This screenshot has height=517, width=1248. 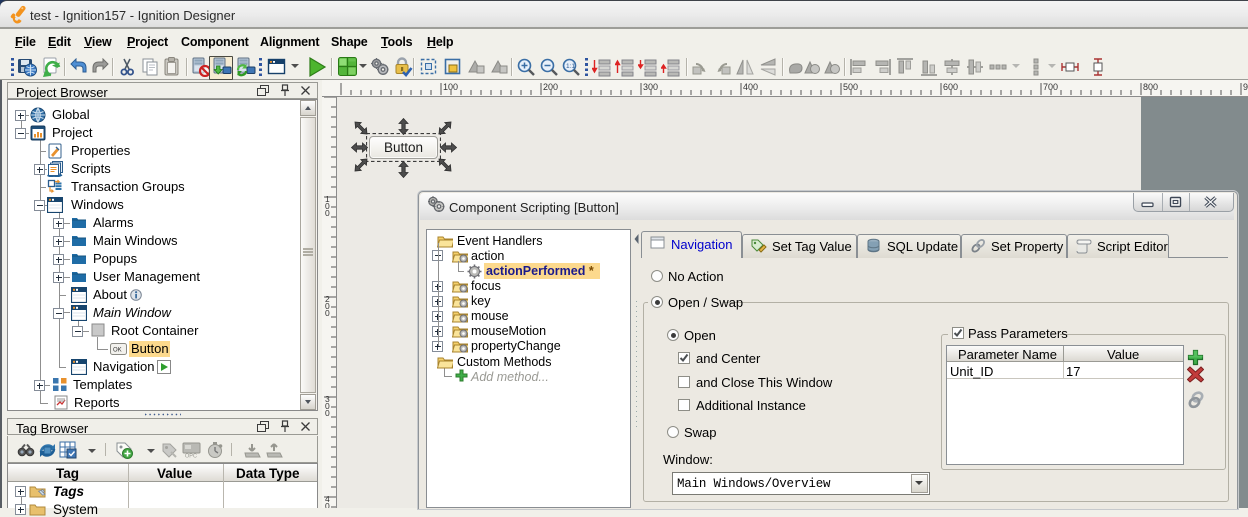 I want to click on svg-text: OK, so click(x=117, y=351).